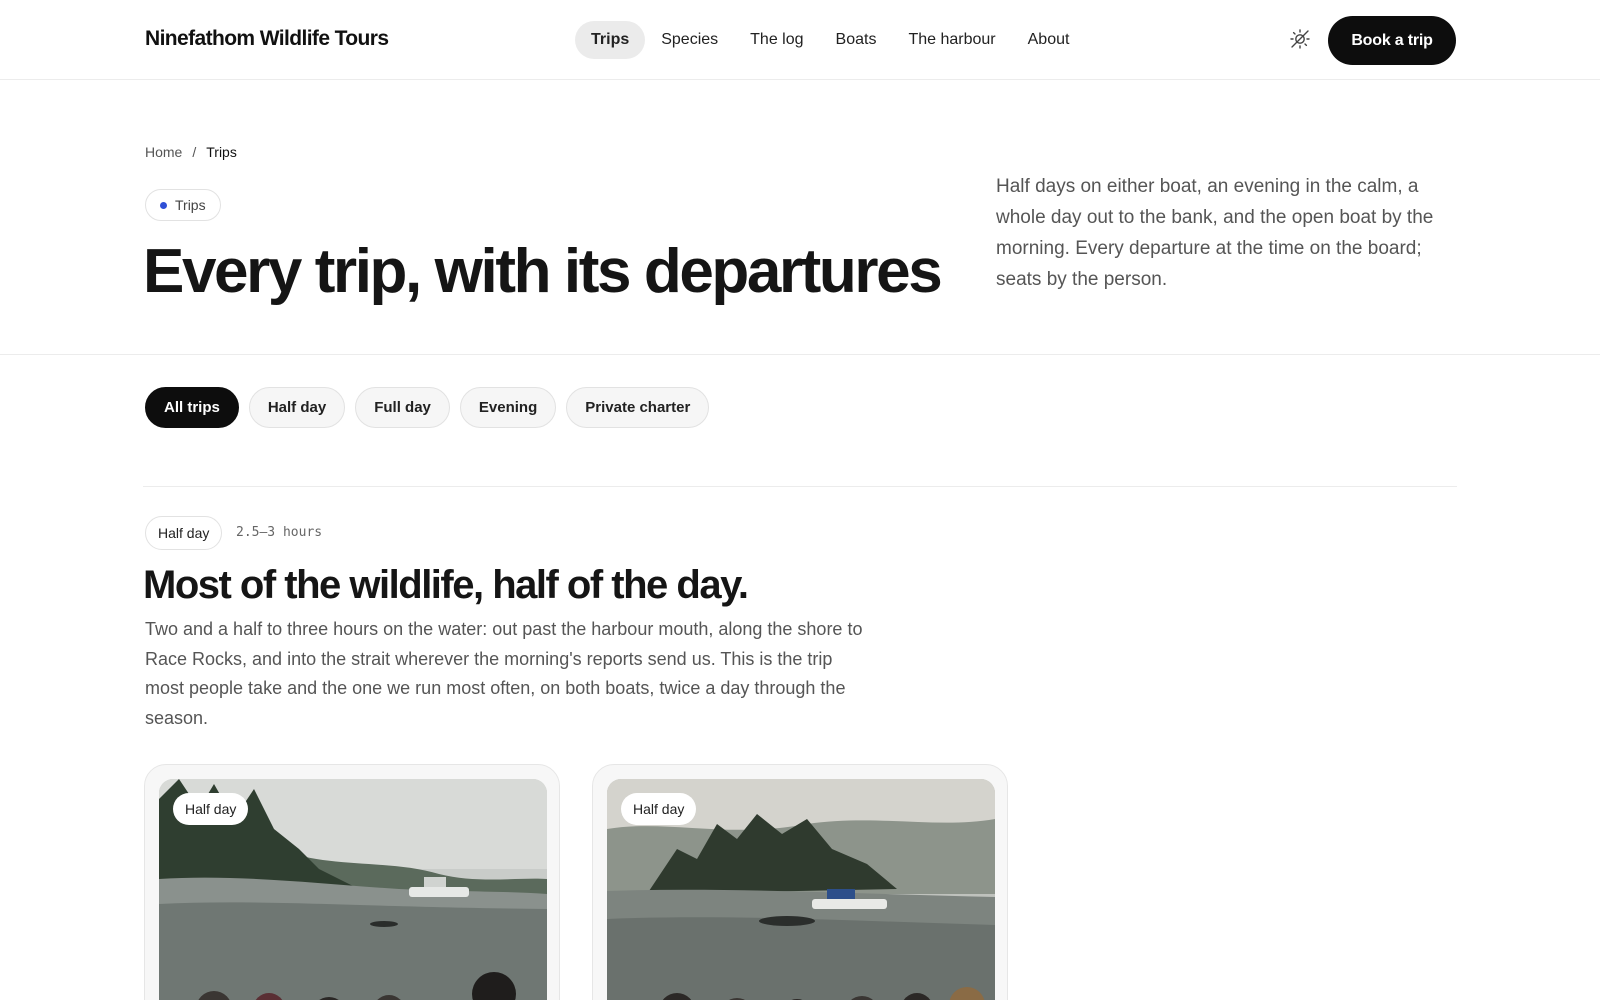 The width and height of the screenshot is (1600, 1000). Describe the element at coordinates (192, 407) in the screenshot. I see `filter-all-trips: All trips` at that location.